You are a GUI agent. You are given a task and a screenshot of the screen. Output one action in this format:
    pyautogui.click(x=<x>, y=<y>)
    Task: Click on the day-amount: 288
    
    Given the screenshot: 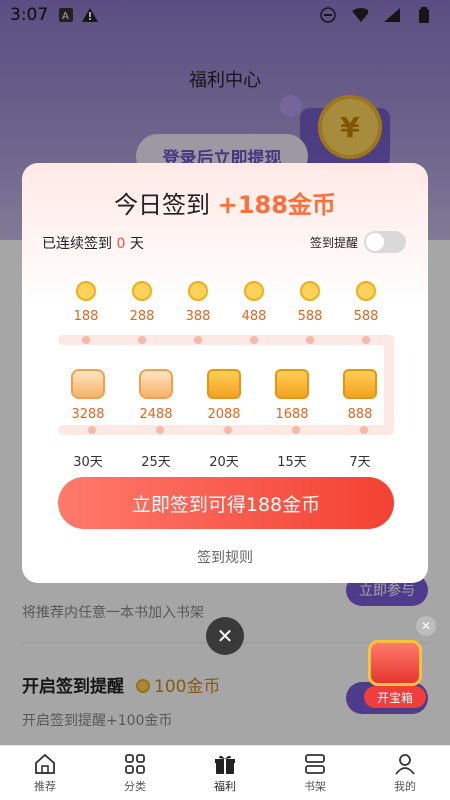 What is the action you would take?
    pyautogui.click(x=142, y=316)
    